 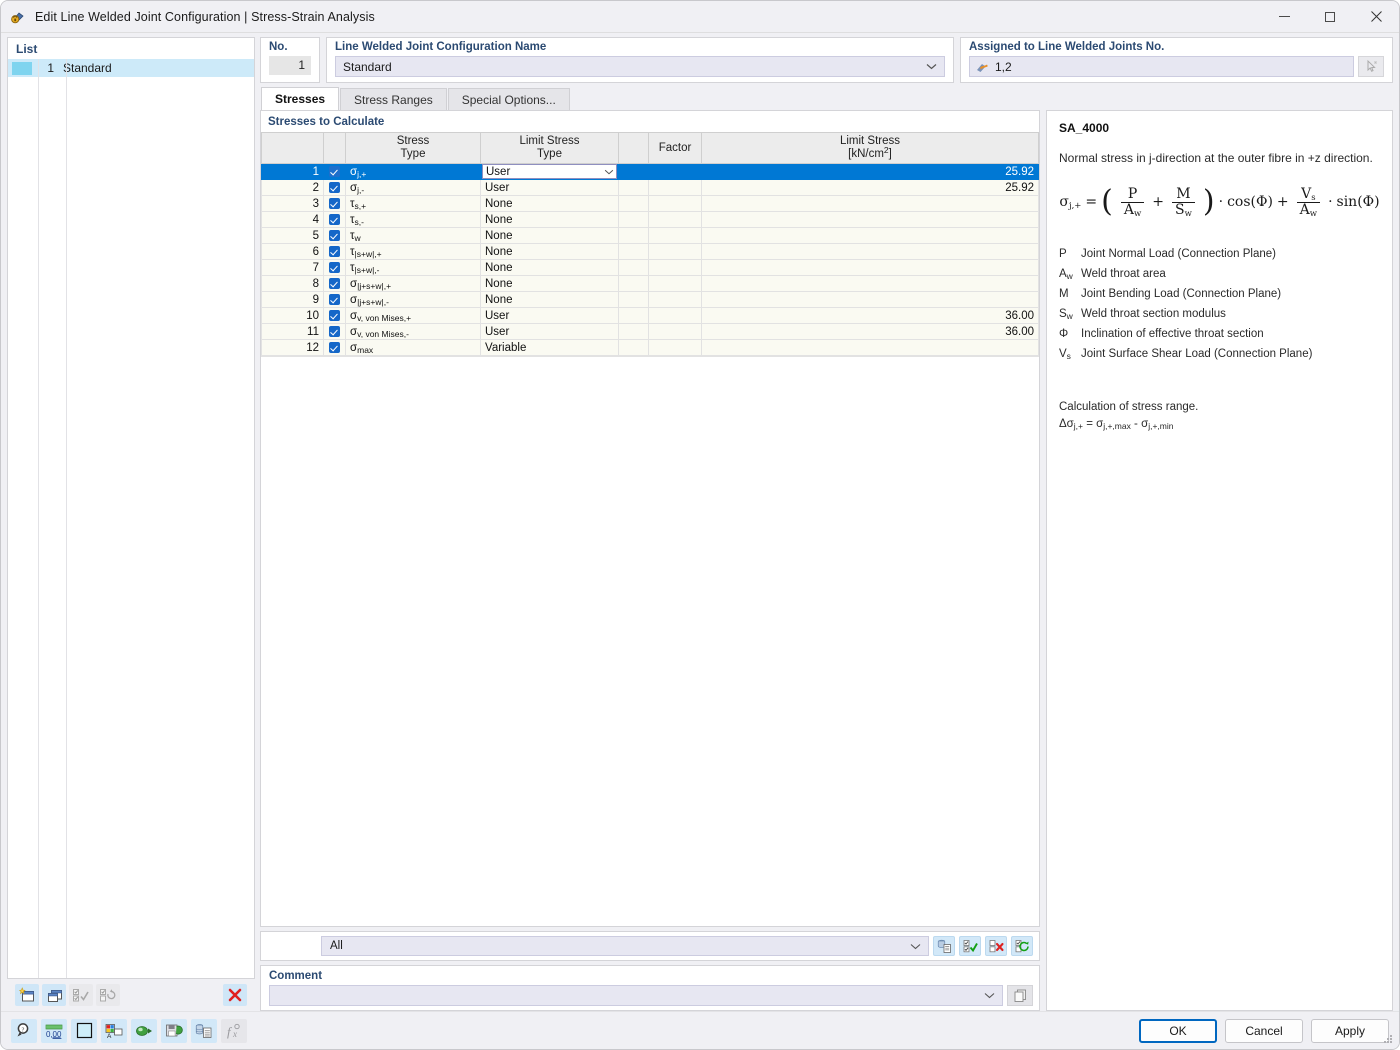 I want to click on reset-selection-button, so click(x=1022, y=946).